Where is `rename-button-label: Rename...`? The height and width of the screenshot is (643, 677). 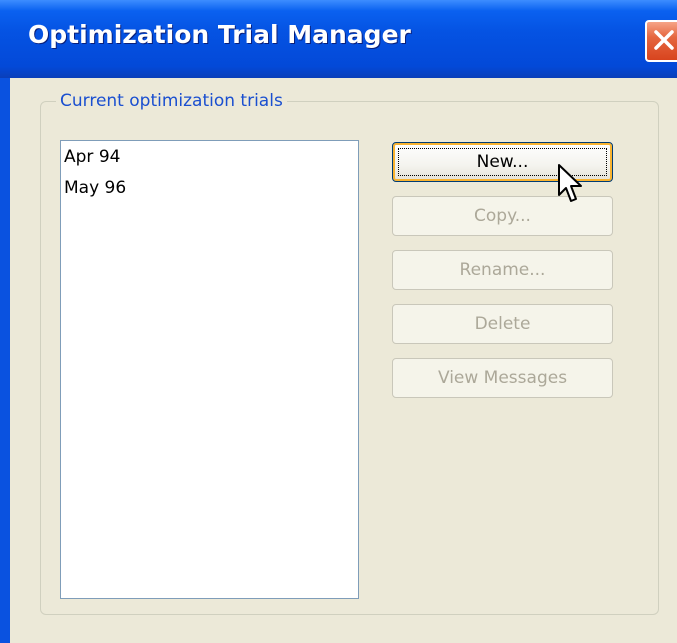 rename-button-label: Rename... is located at coordinates (502, 270).